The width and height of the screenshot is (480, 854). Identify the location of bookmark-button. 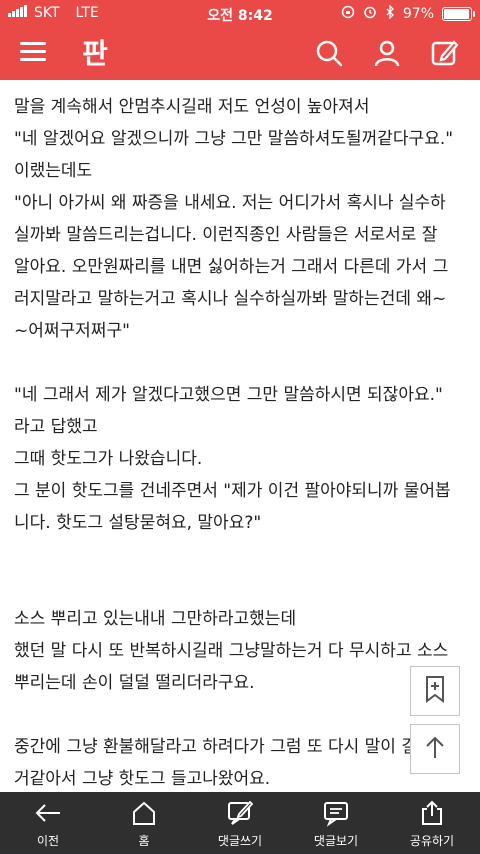
(435, 691).